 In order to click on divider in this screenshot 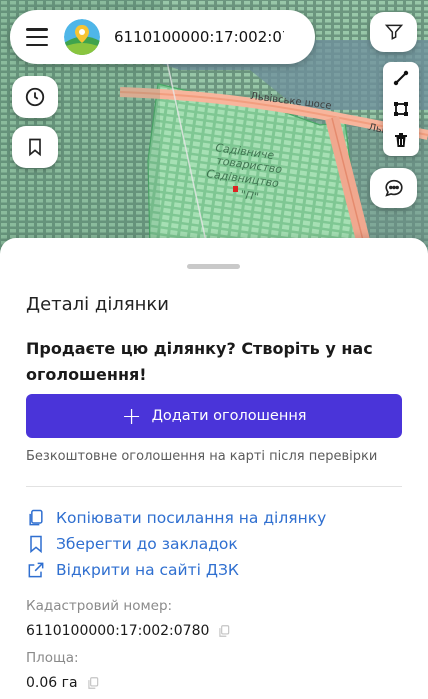, I will do `click(214, 486)`.